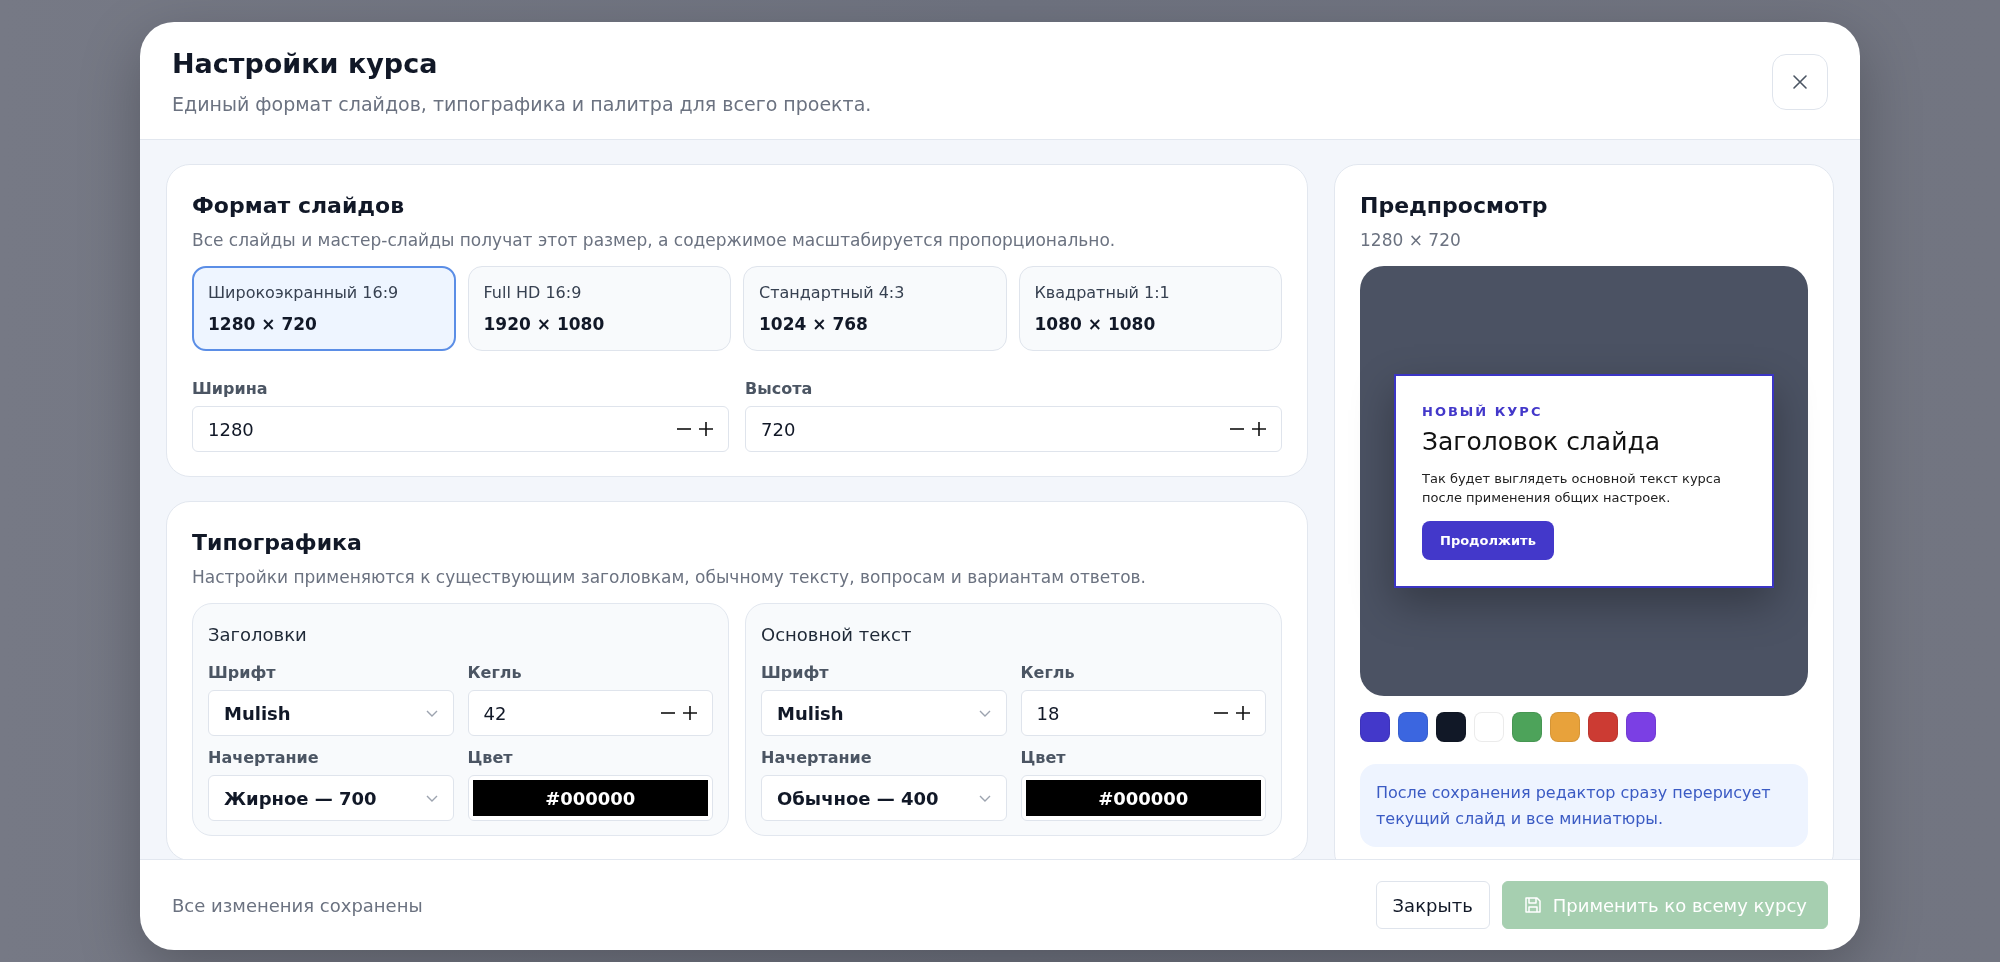 This screenshot has width=2000, height=962. I want to click on info-note: После сохранения редактор сразу перерисует текущий слайд и все миниатюры., so click(1584, 806).